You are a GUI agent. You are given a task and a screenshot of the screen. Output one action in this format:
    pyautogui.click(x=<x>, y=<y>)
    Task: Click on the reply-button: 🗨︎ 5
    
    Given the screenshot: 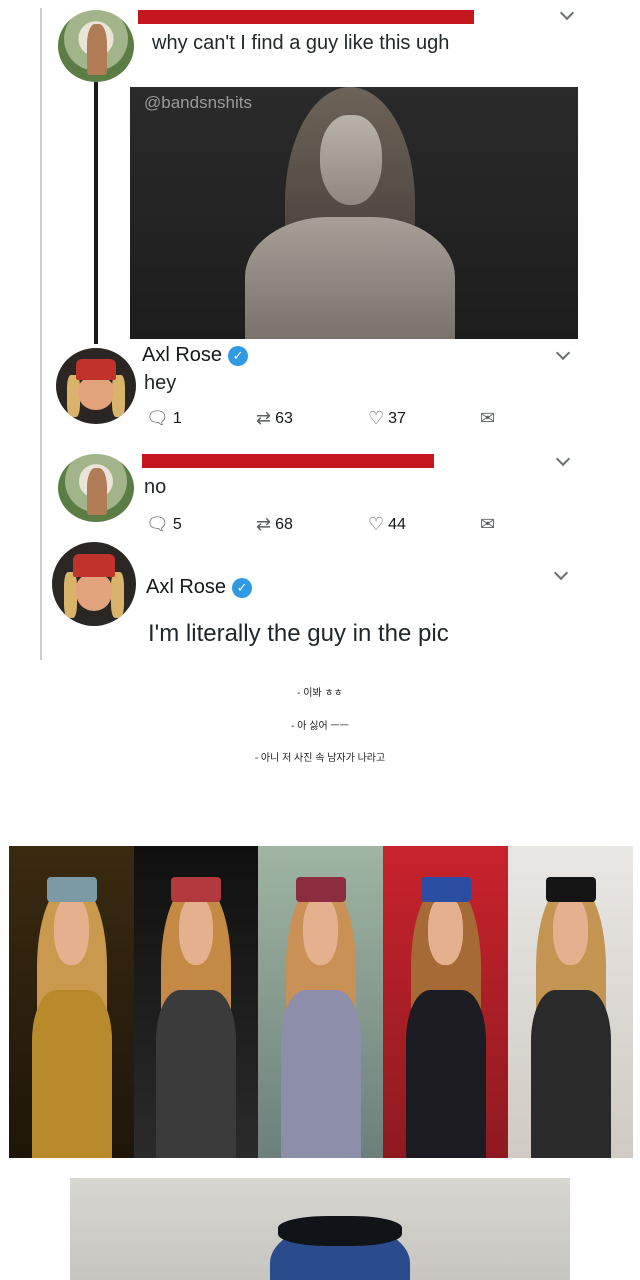 What is the action you would take?
    pyautogui.click(x=164, y=524)
    